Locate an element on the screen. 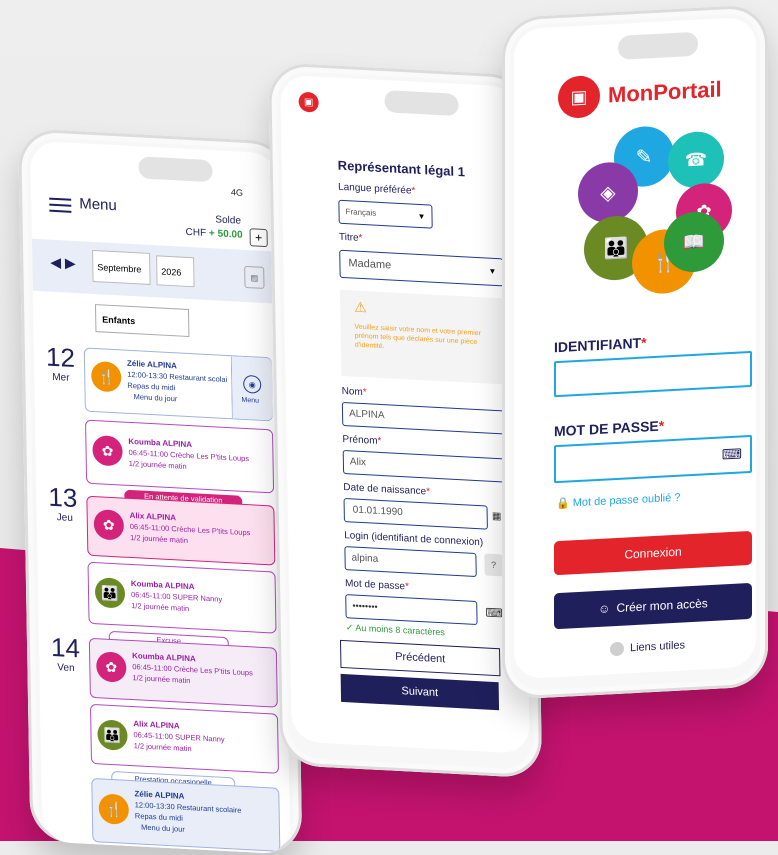 This screenshot has width=778, height=855. titre-label: Titre is located at coordinates (348, 237).